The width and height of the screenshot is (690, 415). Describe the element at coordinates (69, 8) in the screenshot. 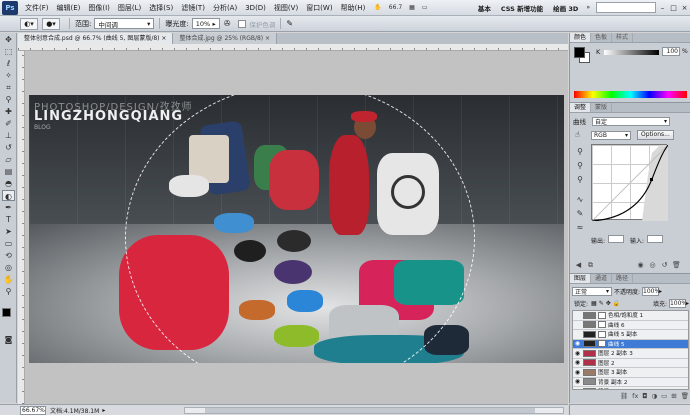

I see `menu-edit: 编辑(E)` at that location.